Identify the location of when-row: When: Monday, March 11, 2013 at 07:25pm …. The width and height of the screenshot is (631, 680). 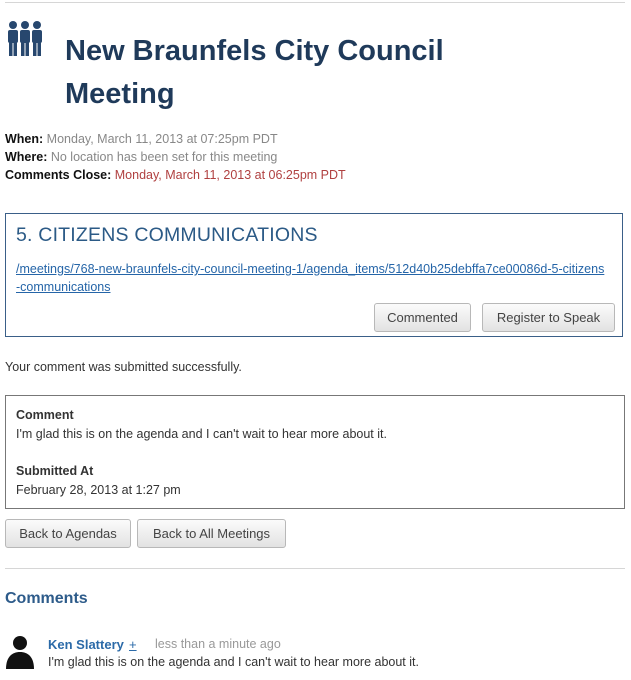
(175, 139).